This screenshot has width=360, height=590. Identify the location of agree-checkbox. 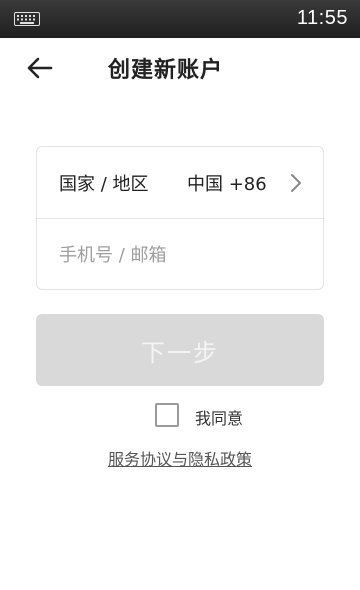
(167, 415).